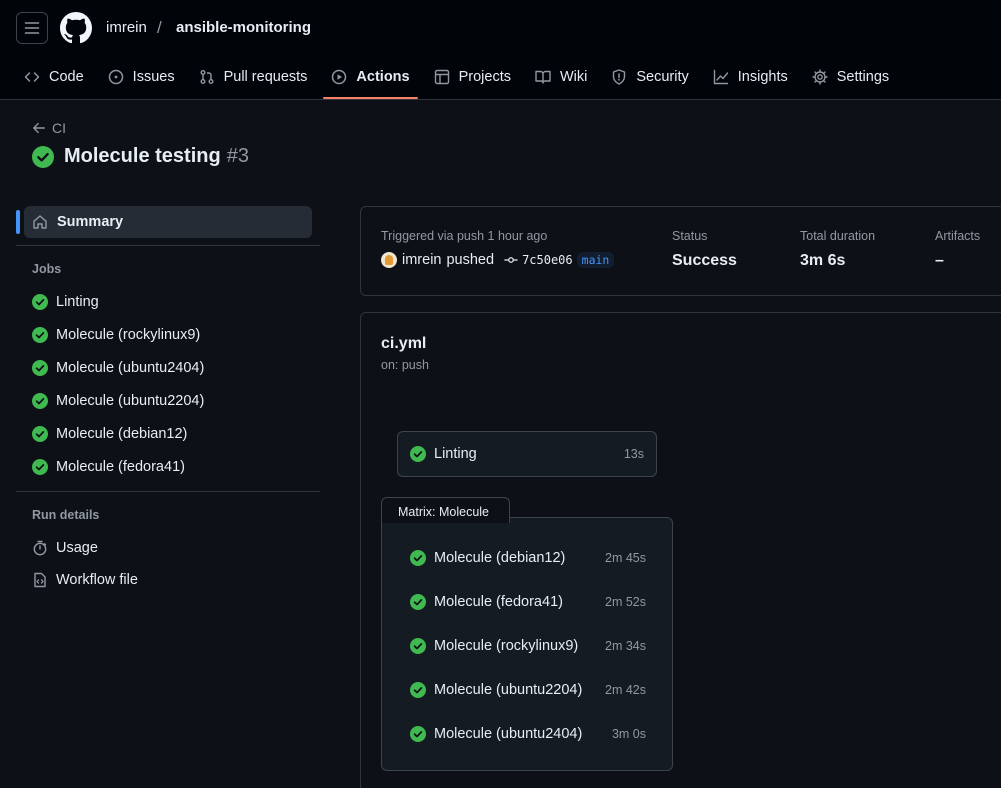 The height and width of the screenshot is (788, 1001). I want to click on sidebar-job-linting: Linting, so click(65, 302).